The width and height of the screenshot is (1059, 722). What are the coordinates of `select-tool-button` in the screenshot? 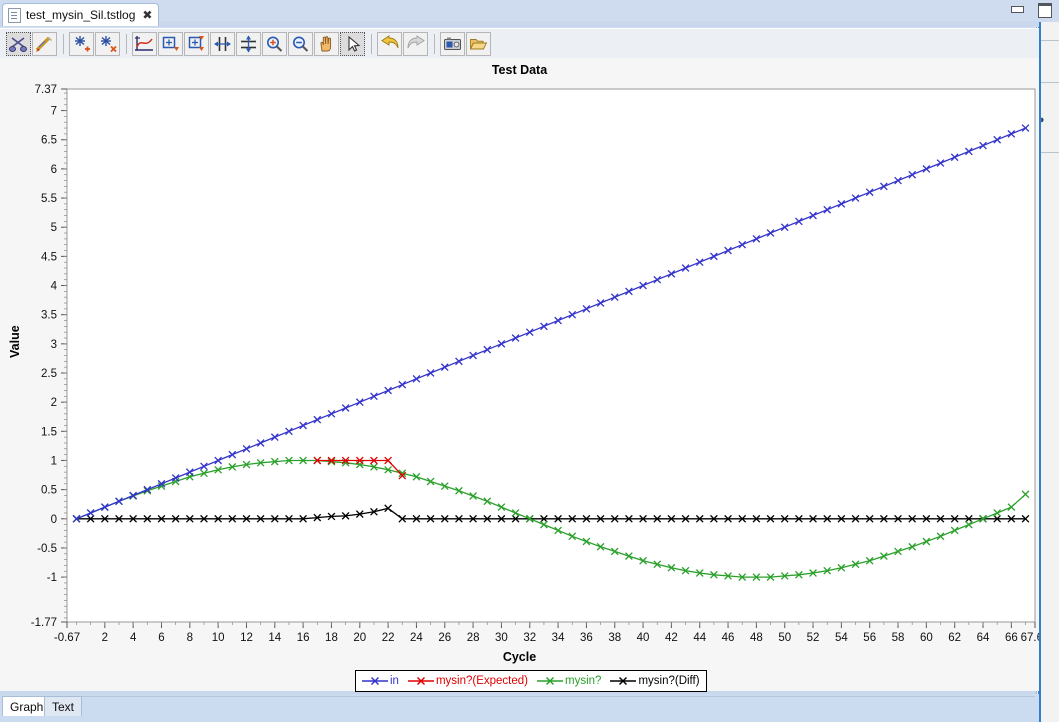 It's located at (352, 43).